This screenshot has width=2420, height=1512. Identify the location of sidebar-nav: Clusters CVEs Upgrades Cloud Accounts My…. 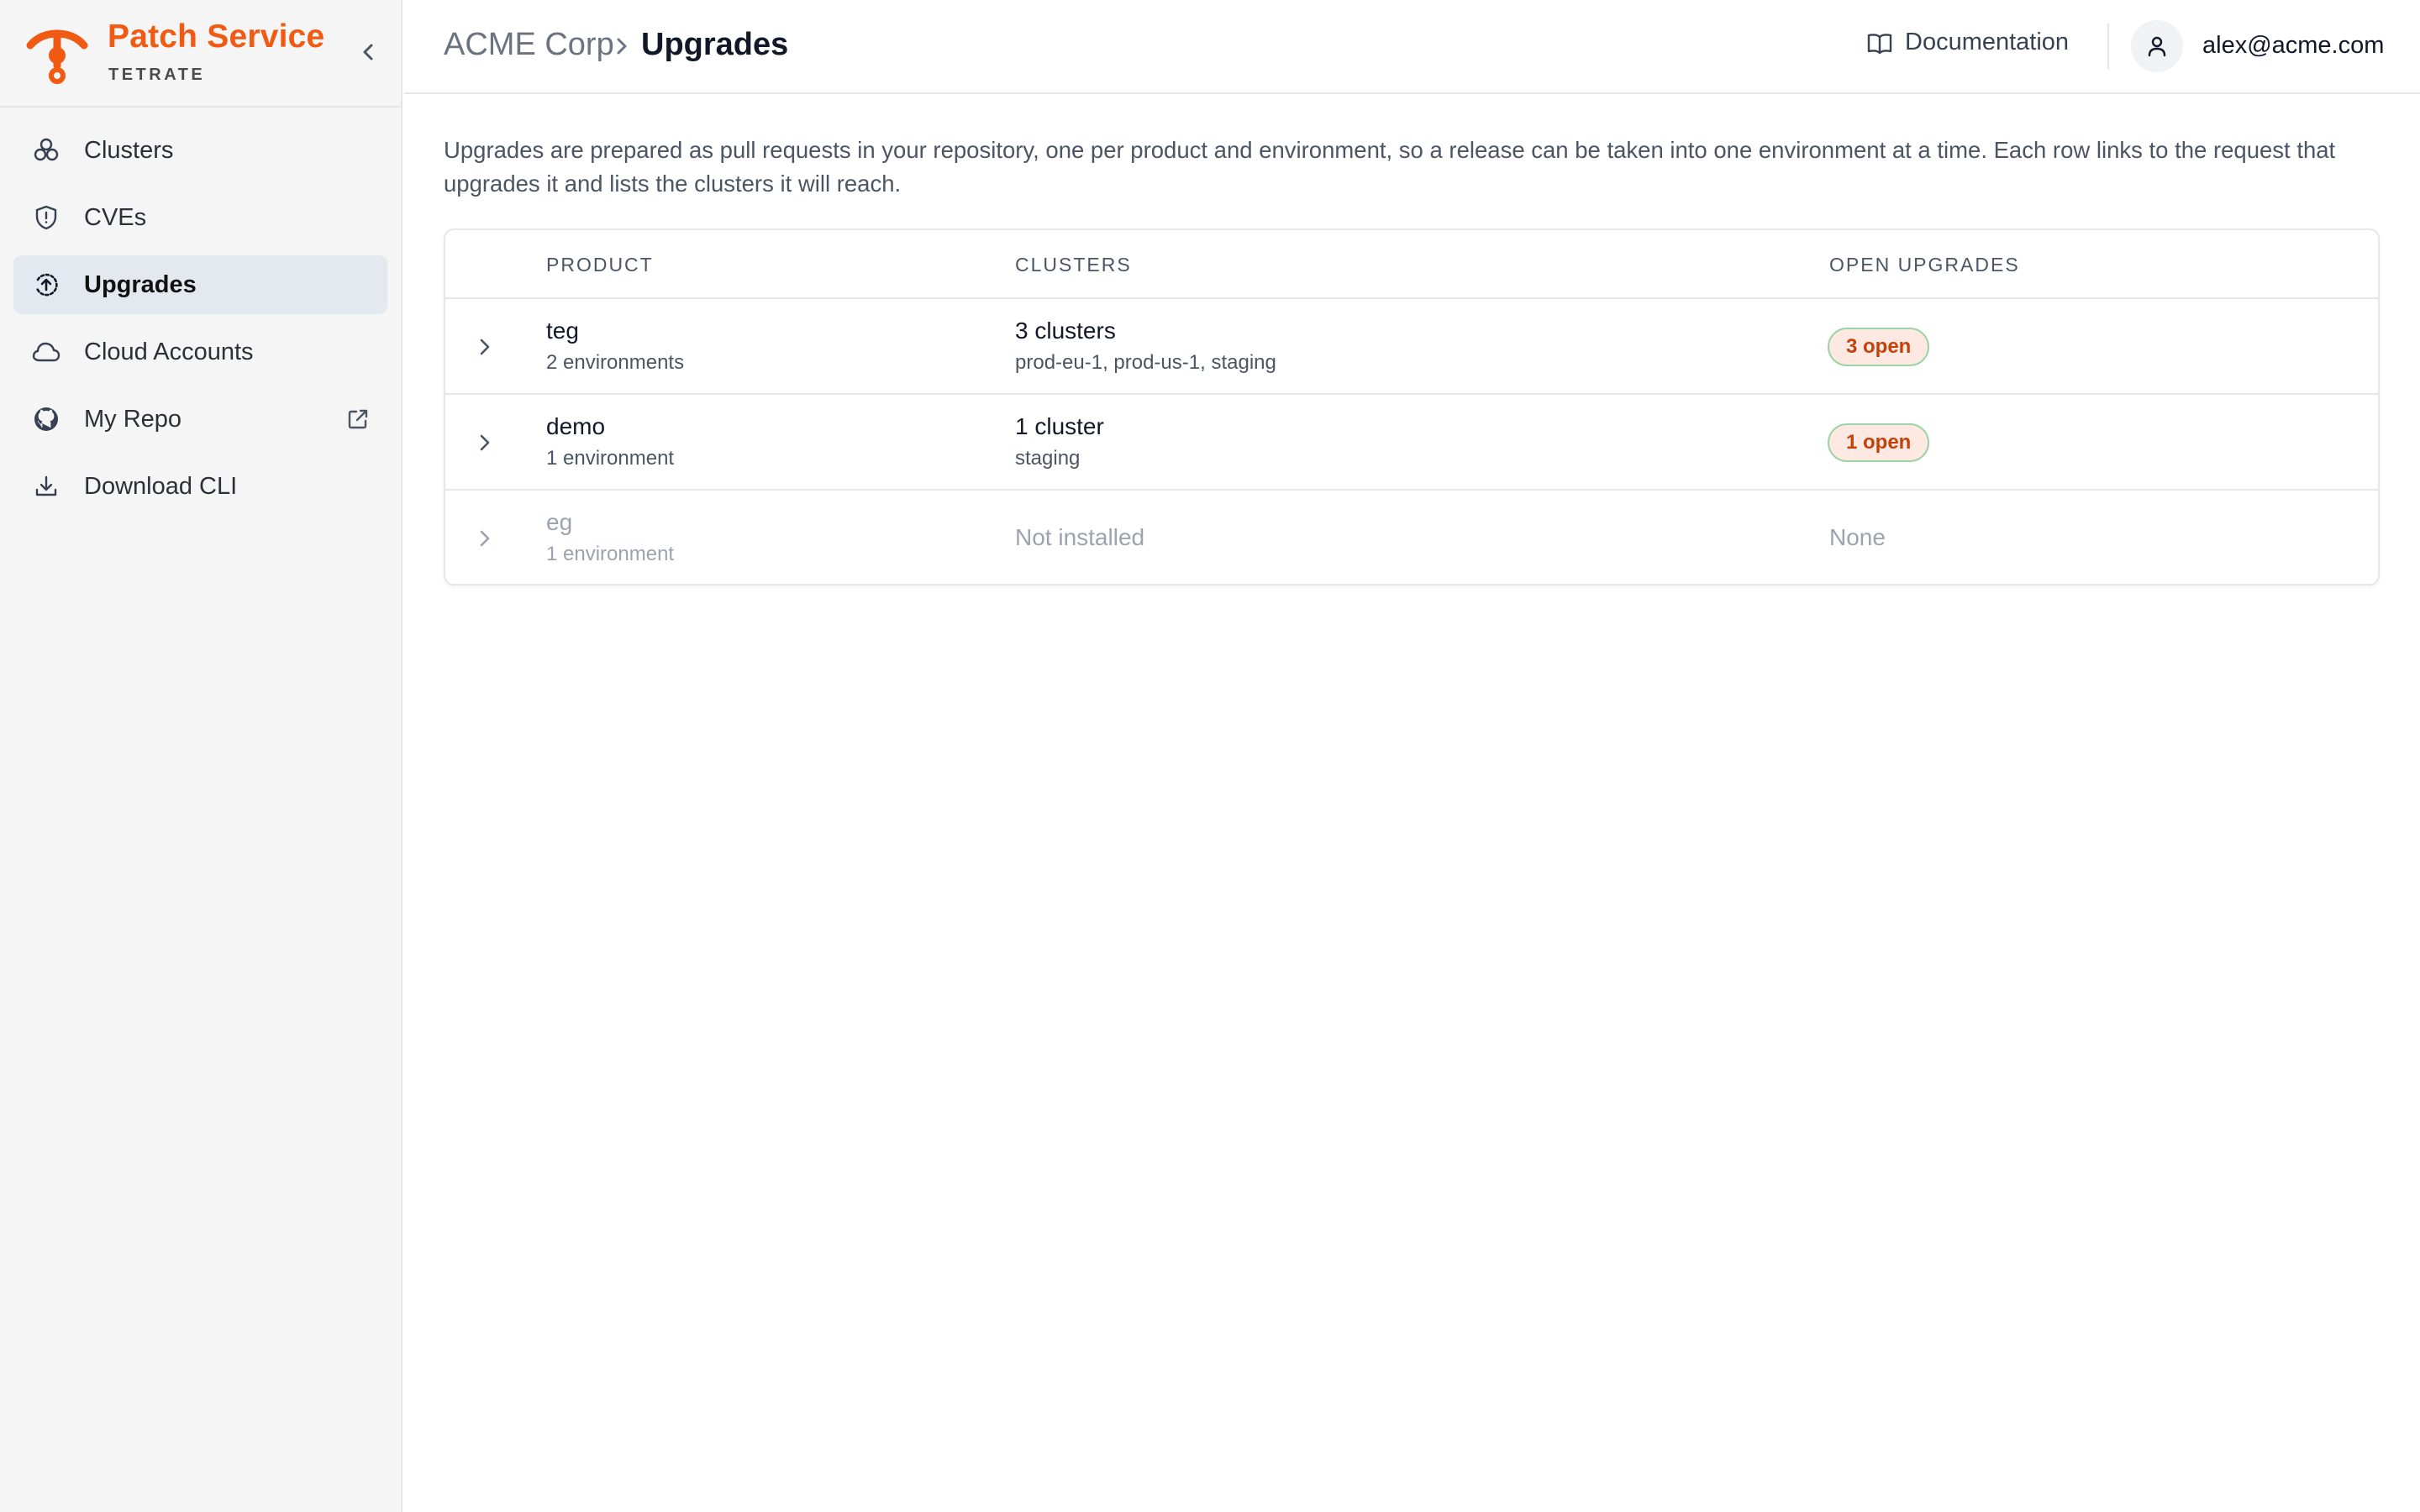
(200, 312).